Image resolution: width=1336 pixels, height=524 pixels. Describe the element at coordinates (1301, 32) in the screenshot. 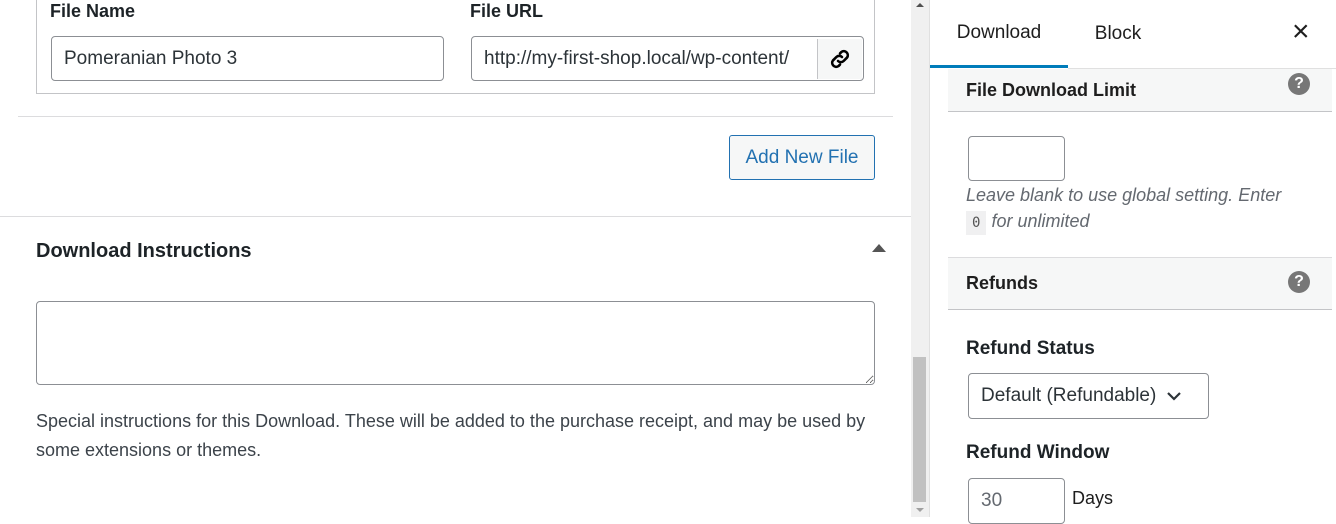

I see `close-icon: ×` at that location.